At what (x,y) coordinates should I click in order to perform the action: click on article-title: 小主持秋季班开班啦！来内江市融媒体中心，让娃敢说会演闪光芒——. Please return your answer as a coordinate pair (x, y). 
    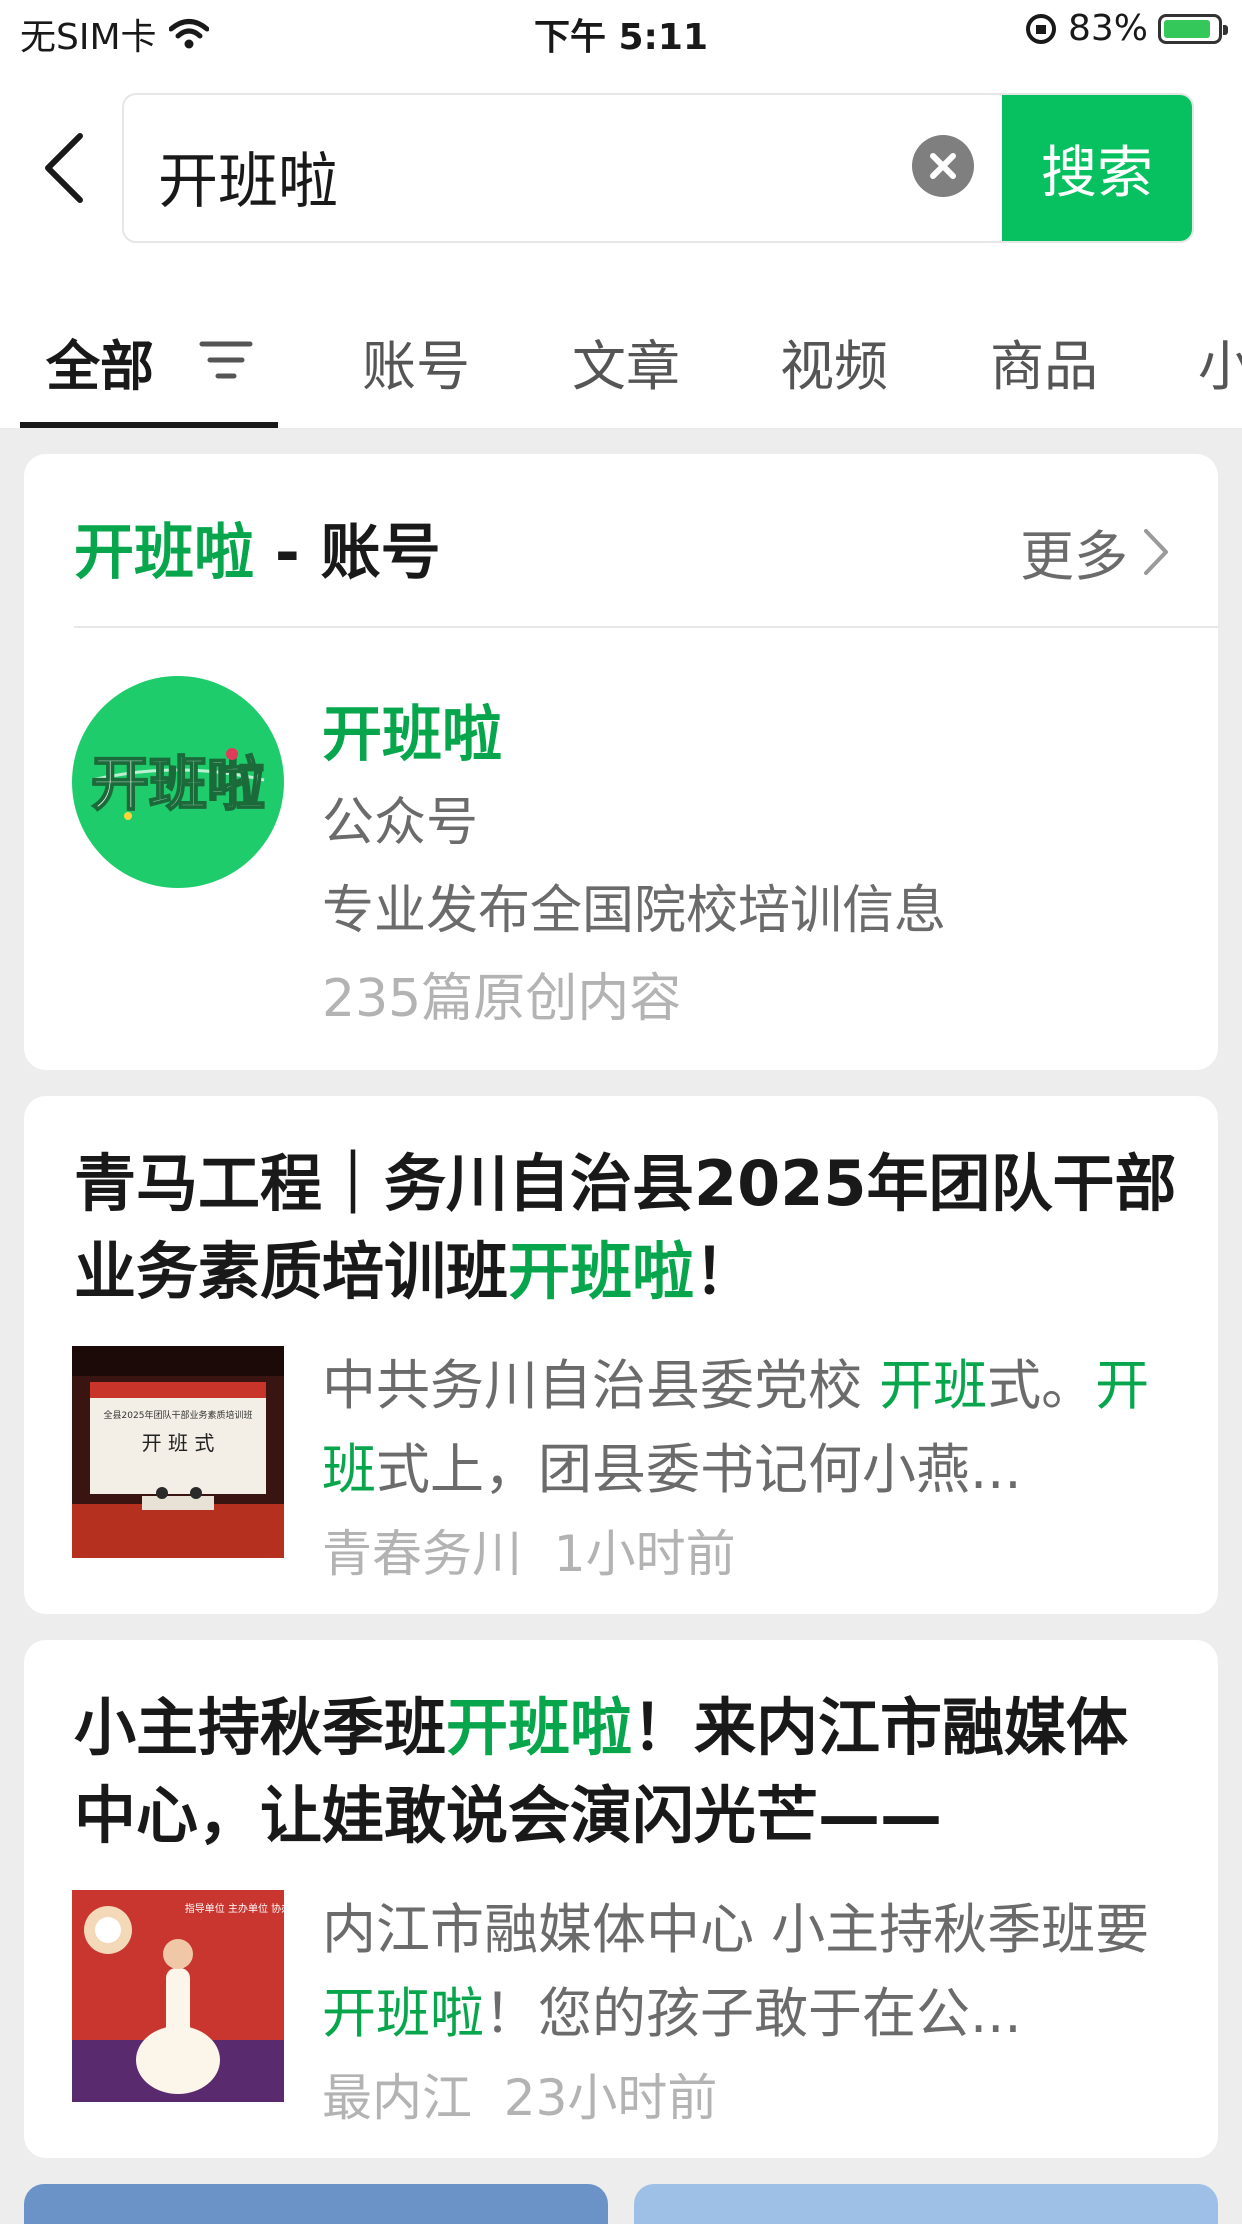
    Looking at the image, I should click on (601, 1771).